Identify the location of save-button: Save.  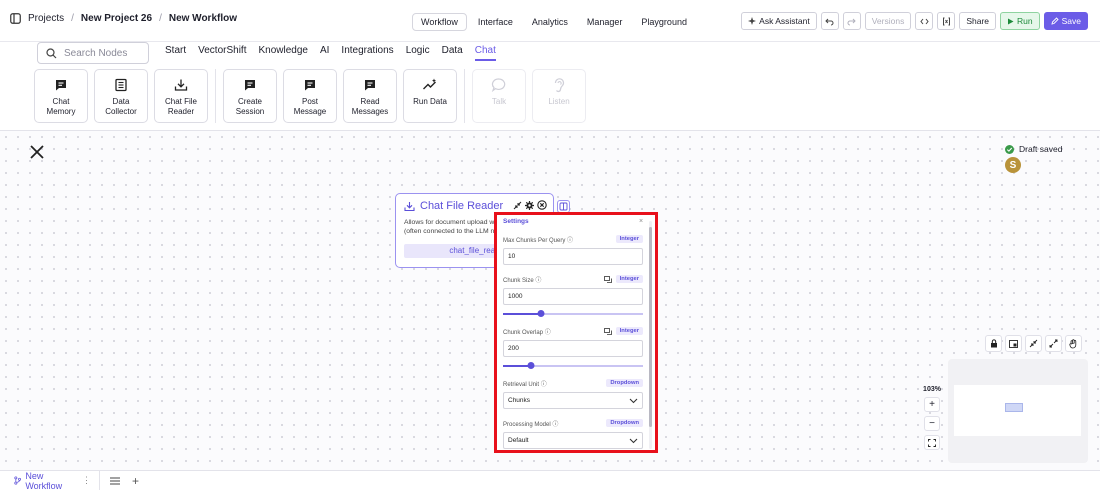
(1065, 21).